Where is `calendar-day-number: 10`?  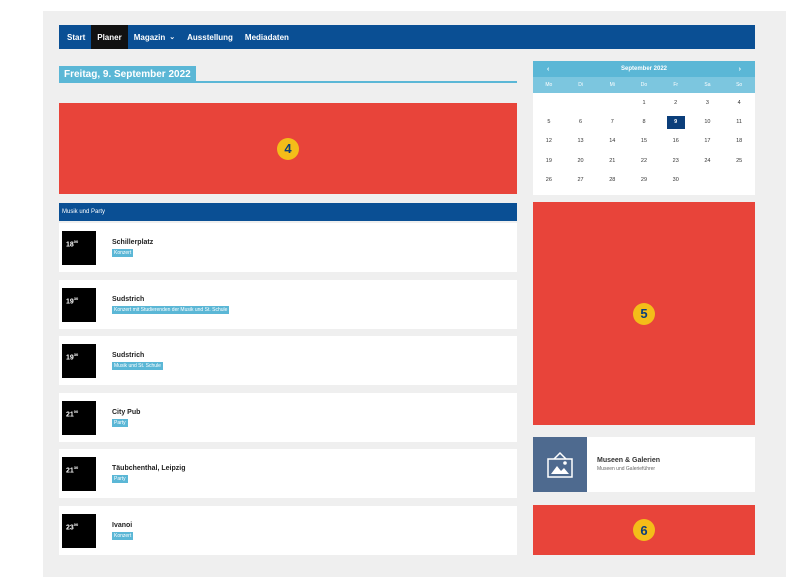
calendar-day-number: 10 is located at coordinates (707, 122).